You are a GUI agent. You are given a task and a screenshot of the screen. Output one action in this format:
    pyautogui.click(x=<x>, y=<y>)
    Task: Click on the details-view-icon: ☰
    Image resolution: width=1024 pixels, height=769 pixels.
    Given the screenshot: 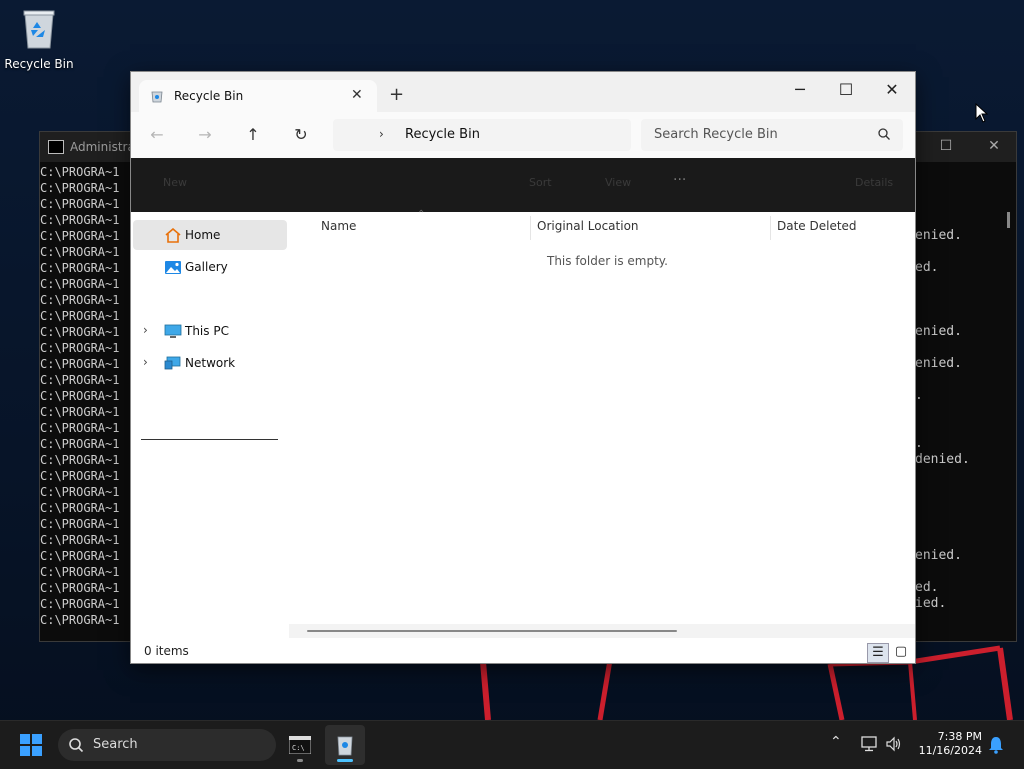 What is the action you would take?
    pyautogui.click(x=878, y=653)
    